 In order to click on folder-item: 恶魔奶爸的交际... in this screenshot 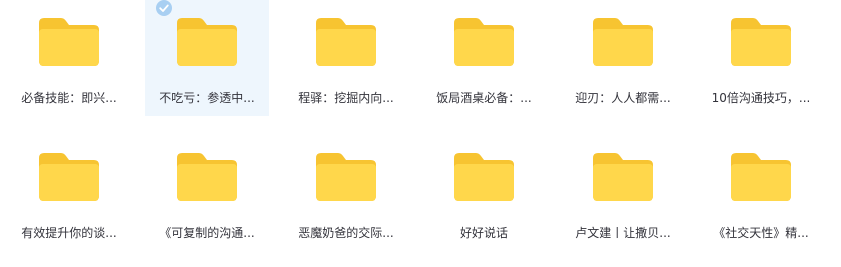, I will do `click(346, 193)`.